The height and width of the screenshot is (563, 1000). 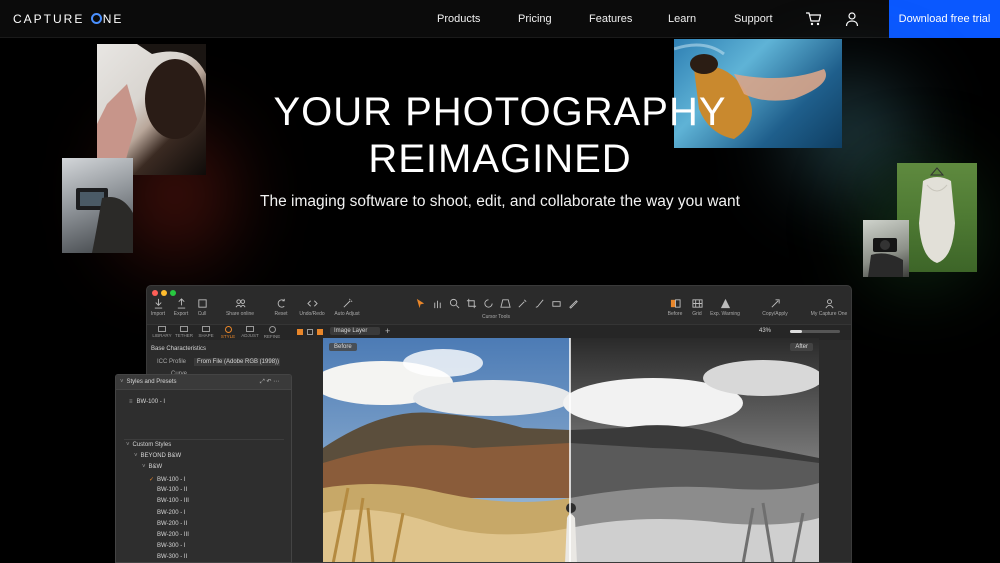 I want to click on share-online-tool: Share online, so click(x=240, y=307).